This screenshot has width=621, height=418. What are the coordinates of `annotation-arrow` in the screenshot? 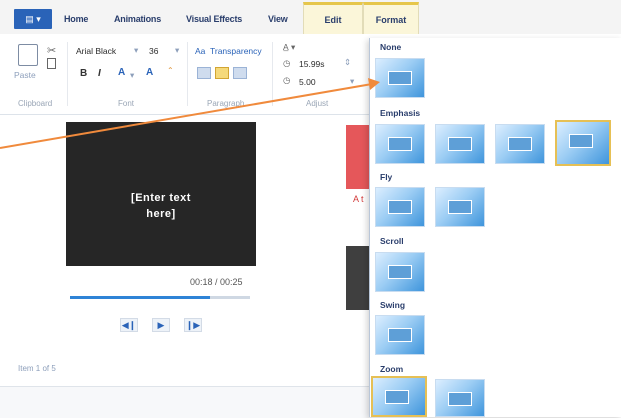 It's located at (190, 113).